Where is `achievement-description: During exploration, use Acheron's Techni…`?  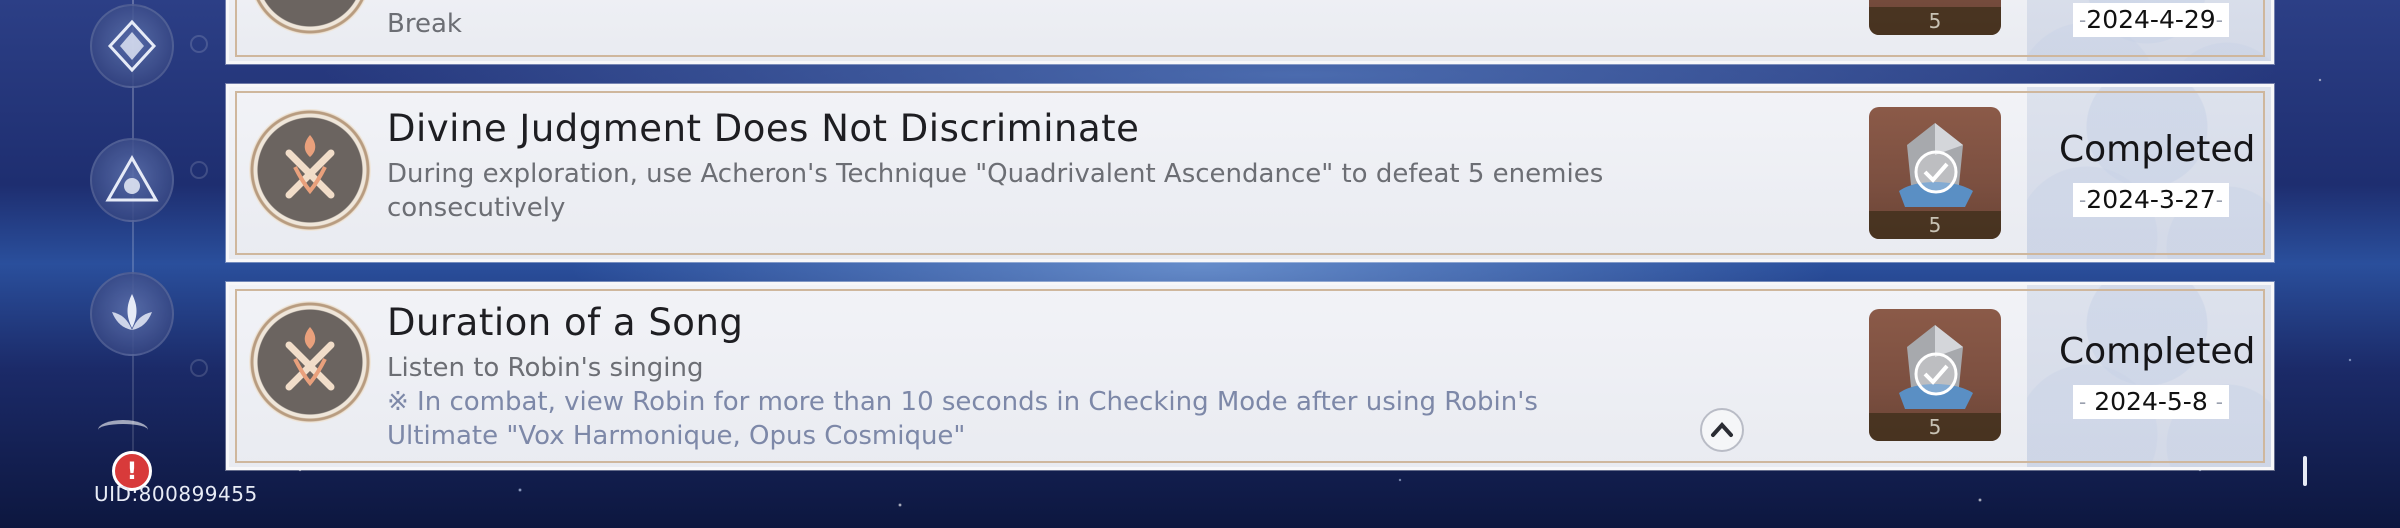 achievement-description: During exploration, use Acheron's Techni… is located at coordinates (995, 191).